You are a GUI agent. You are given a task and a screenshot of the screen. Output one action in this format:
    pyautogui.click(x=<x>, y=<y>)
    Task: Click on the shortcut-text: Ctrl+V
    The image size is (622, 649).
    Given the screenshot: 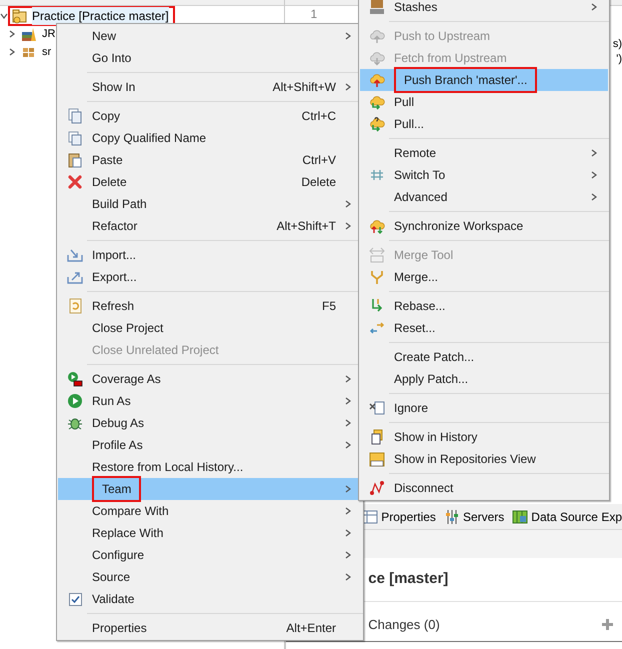 What is the action you would take?
    pyautogui.click(x=319, y=160)
    